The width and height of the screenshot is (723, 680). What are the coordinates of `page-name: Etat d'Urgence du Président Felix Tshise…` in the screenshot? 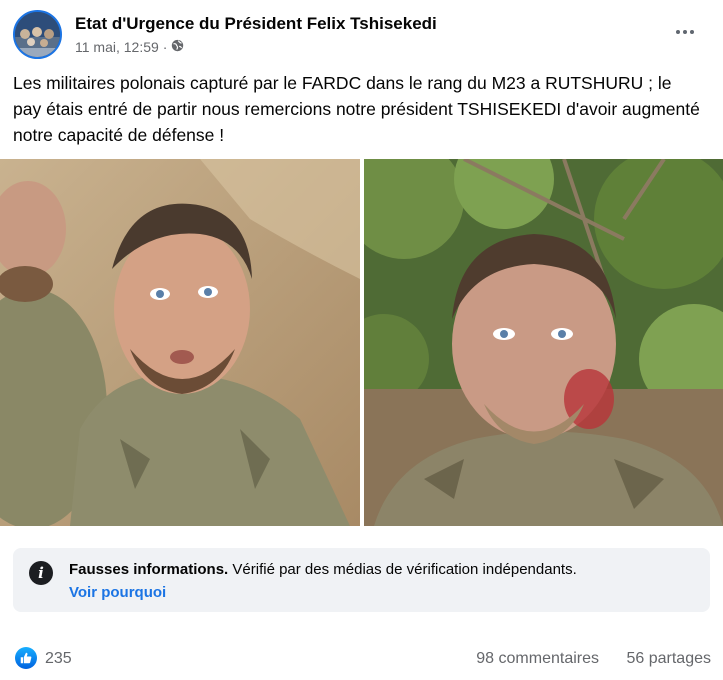 It's located at (256, 24).